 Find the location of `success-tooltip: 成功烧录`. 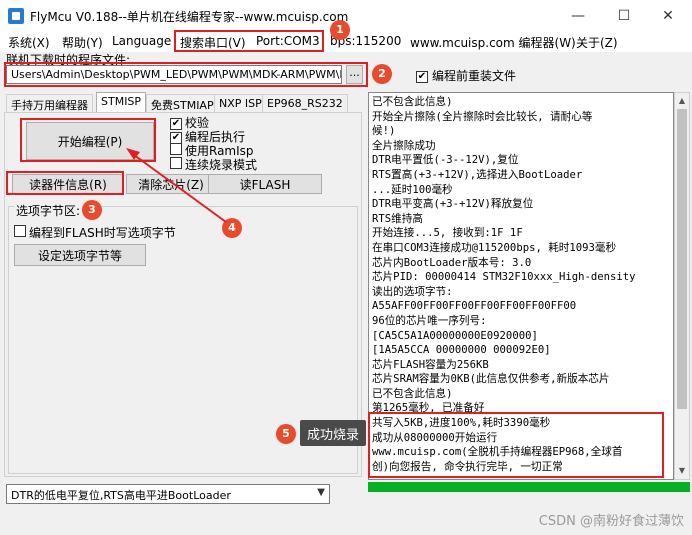

success-tooltip: 成功烧录 is located at coordinates (333, 433).